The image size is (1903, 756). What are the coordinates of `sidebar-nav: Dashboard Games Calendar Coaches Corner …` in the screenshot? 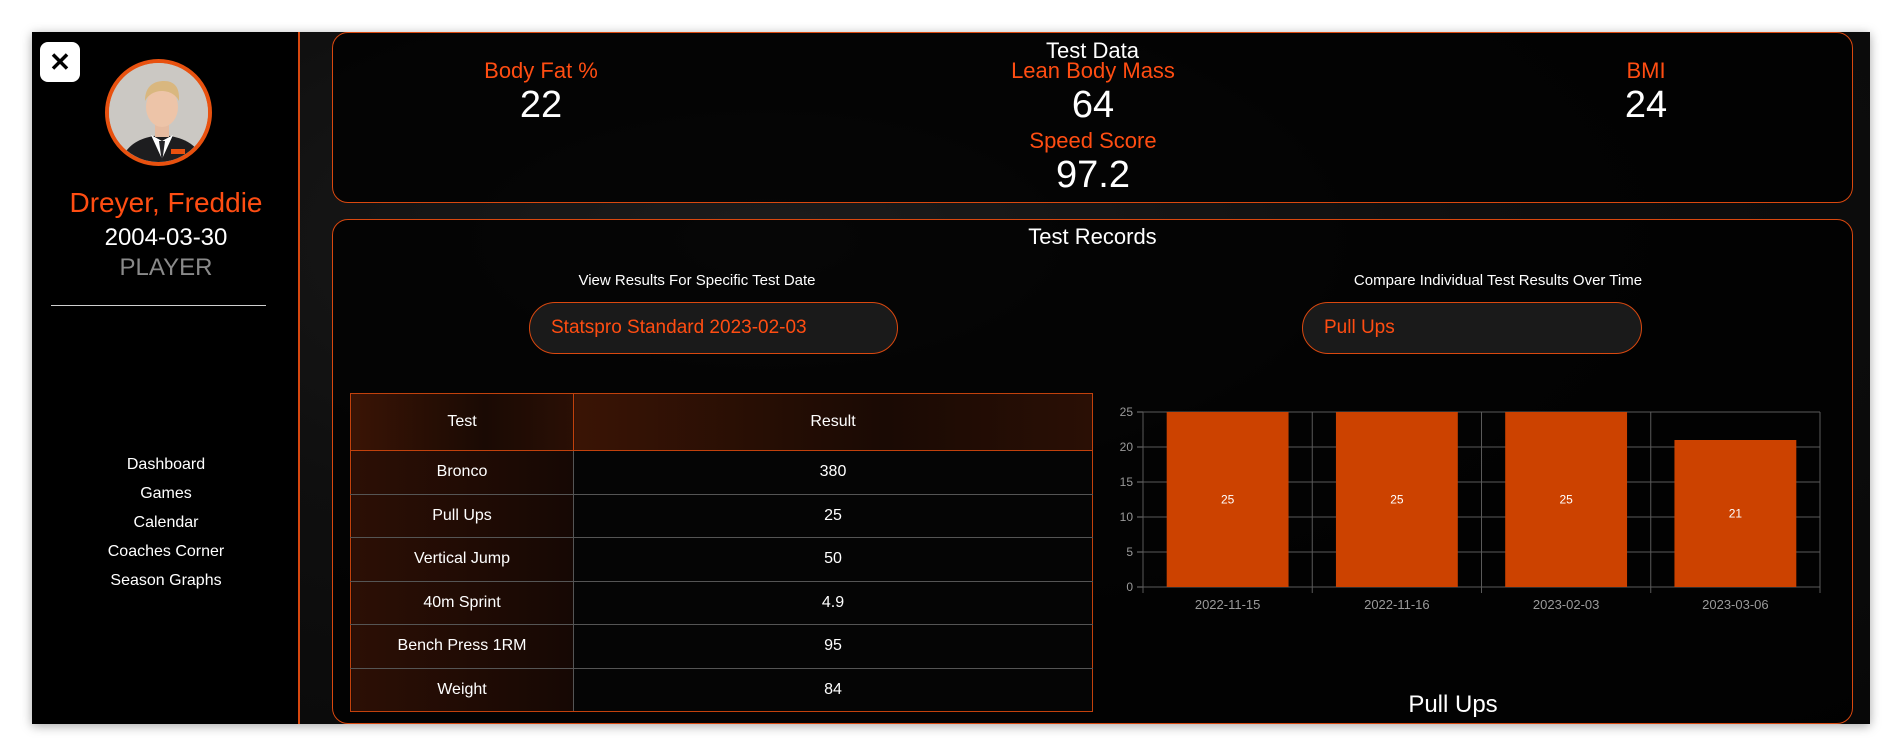 It's located at (166, 522).